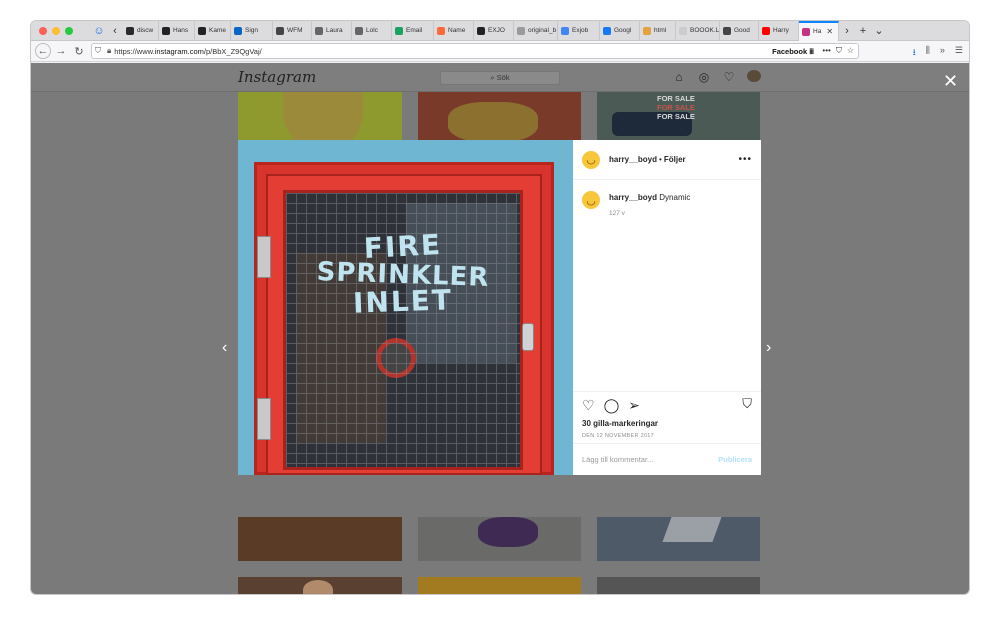 The width and height of the screenshot is (1000, 636). I want to click on browser-tab: Harry, so click(779, 31).